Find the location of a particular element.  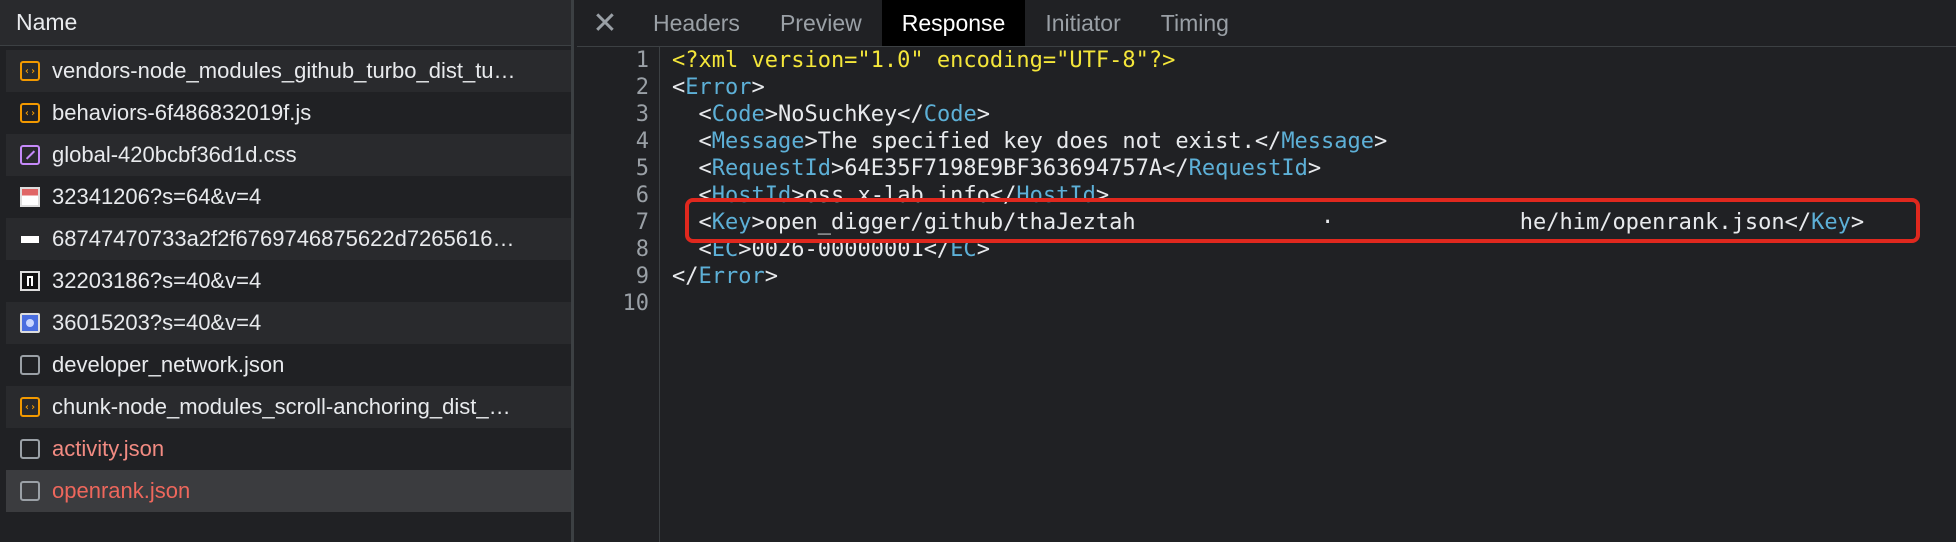

code-line: </Error> is located at coordinates (725, 276).